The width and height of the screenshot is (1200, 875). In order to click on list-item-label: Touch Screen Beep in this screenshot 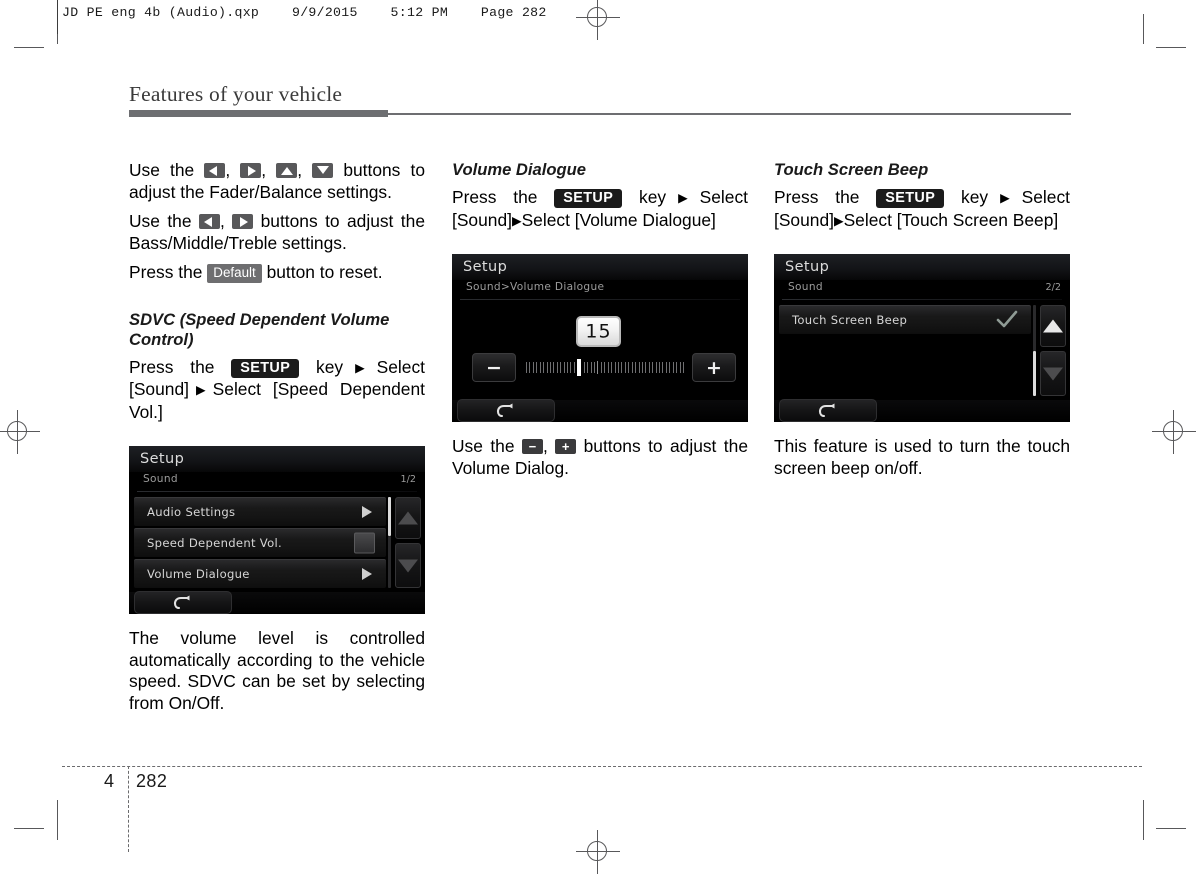, I will do `click(850, 320)`.